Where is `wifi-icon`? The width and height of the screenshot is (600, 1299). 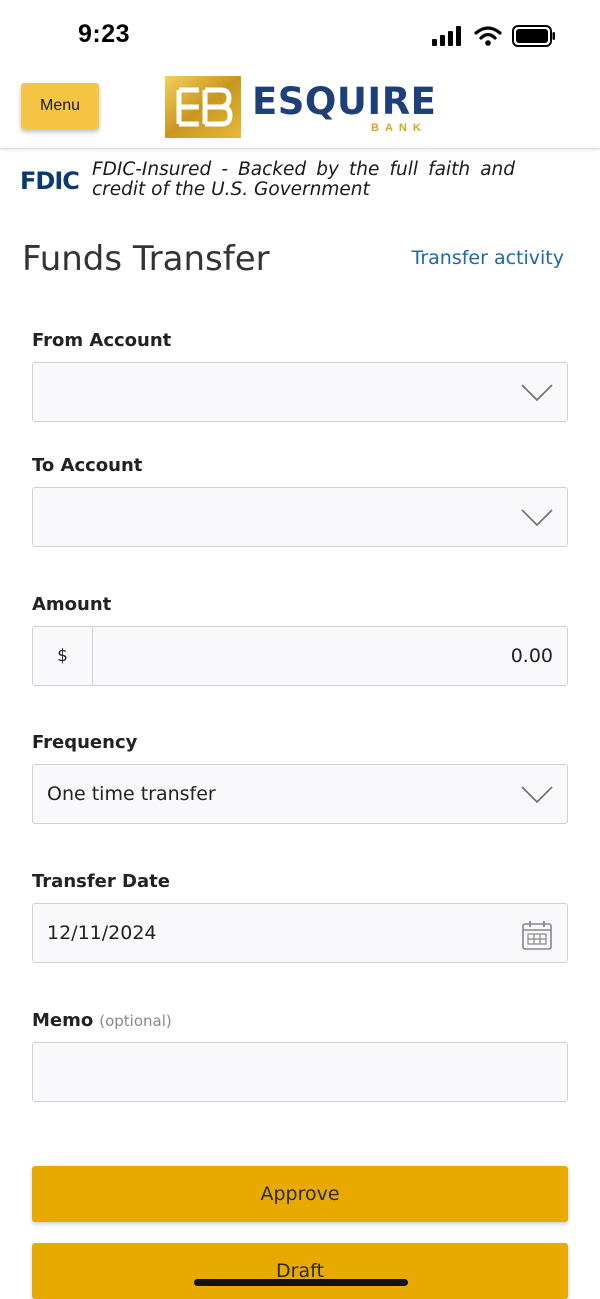 wifi-icon is located at coordinates (488, 36).